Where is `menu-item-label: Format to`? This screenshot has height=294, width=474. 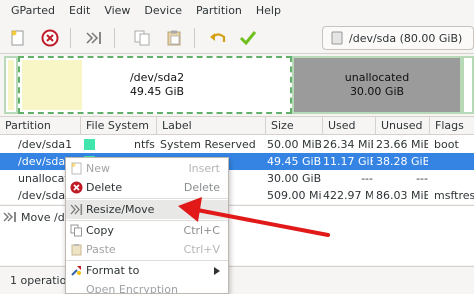 menu-item-label: Format to is located at coordinates (113, 270).